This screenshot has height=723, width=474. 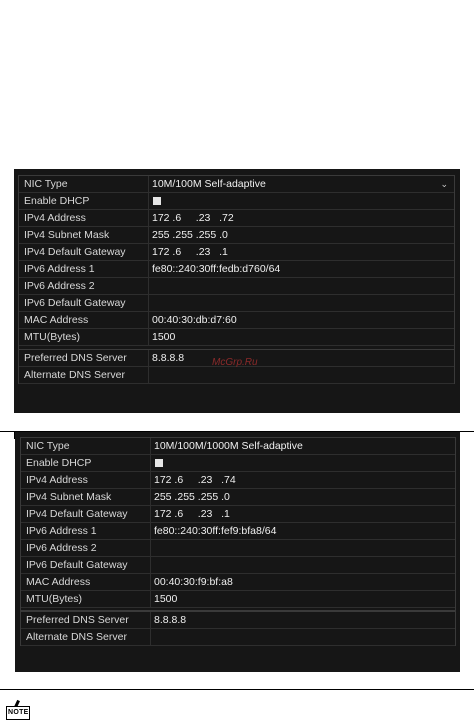 What do you see at coordinates (303, 531) in the screenshot?
I see `ipv6-address-1-field: fe80::240:30ff:fef9:bfa8/64` at bounding box center [303, 531].